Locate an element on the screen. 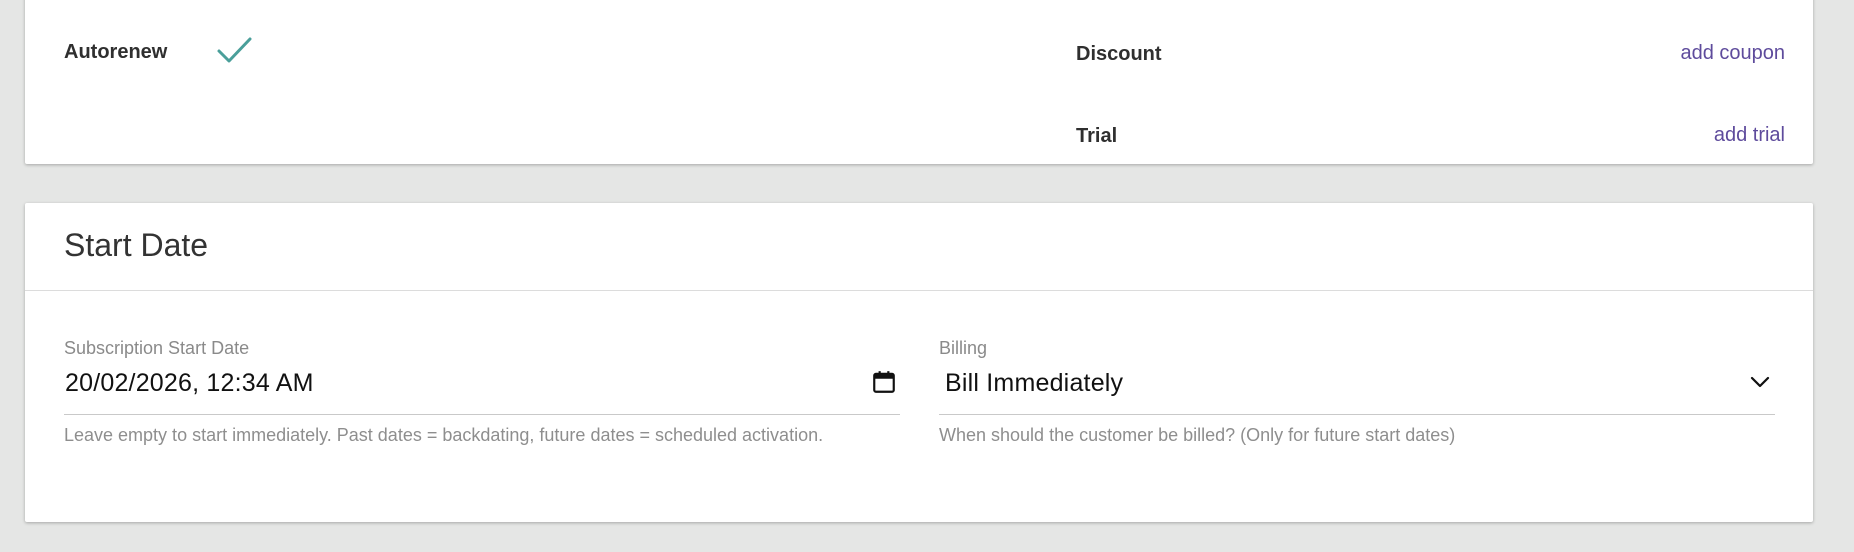 This screenshot has width=1854, height=552. start-date-underline is located at coordinates (482, 414).